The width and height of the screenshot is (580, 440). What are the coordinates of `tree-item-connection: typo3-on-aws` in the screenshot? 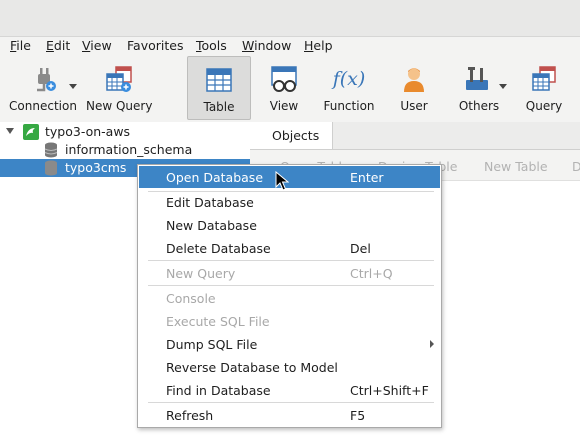 It's located at (125, 132).